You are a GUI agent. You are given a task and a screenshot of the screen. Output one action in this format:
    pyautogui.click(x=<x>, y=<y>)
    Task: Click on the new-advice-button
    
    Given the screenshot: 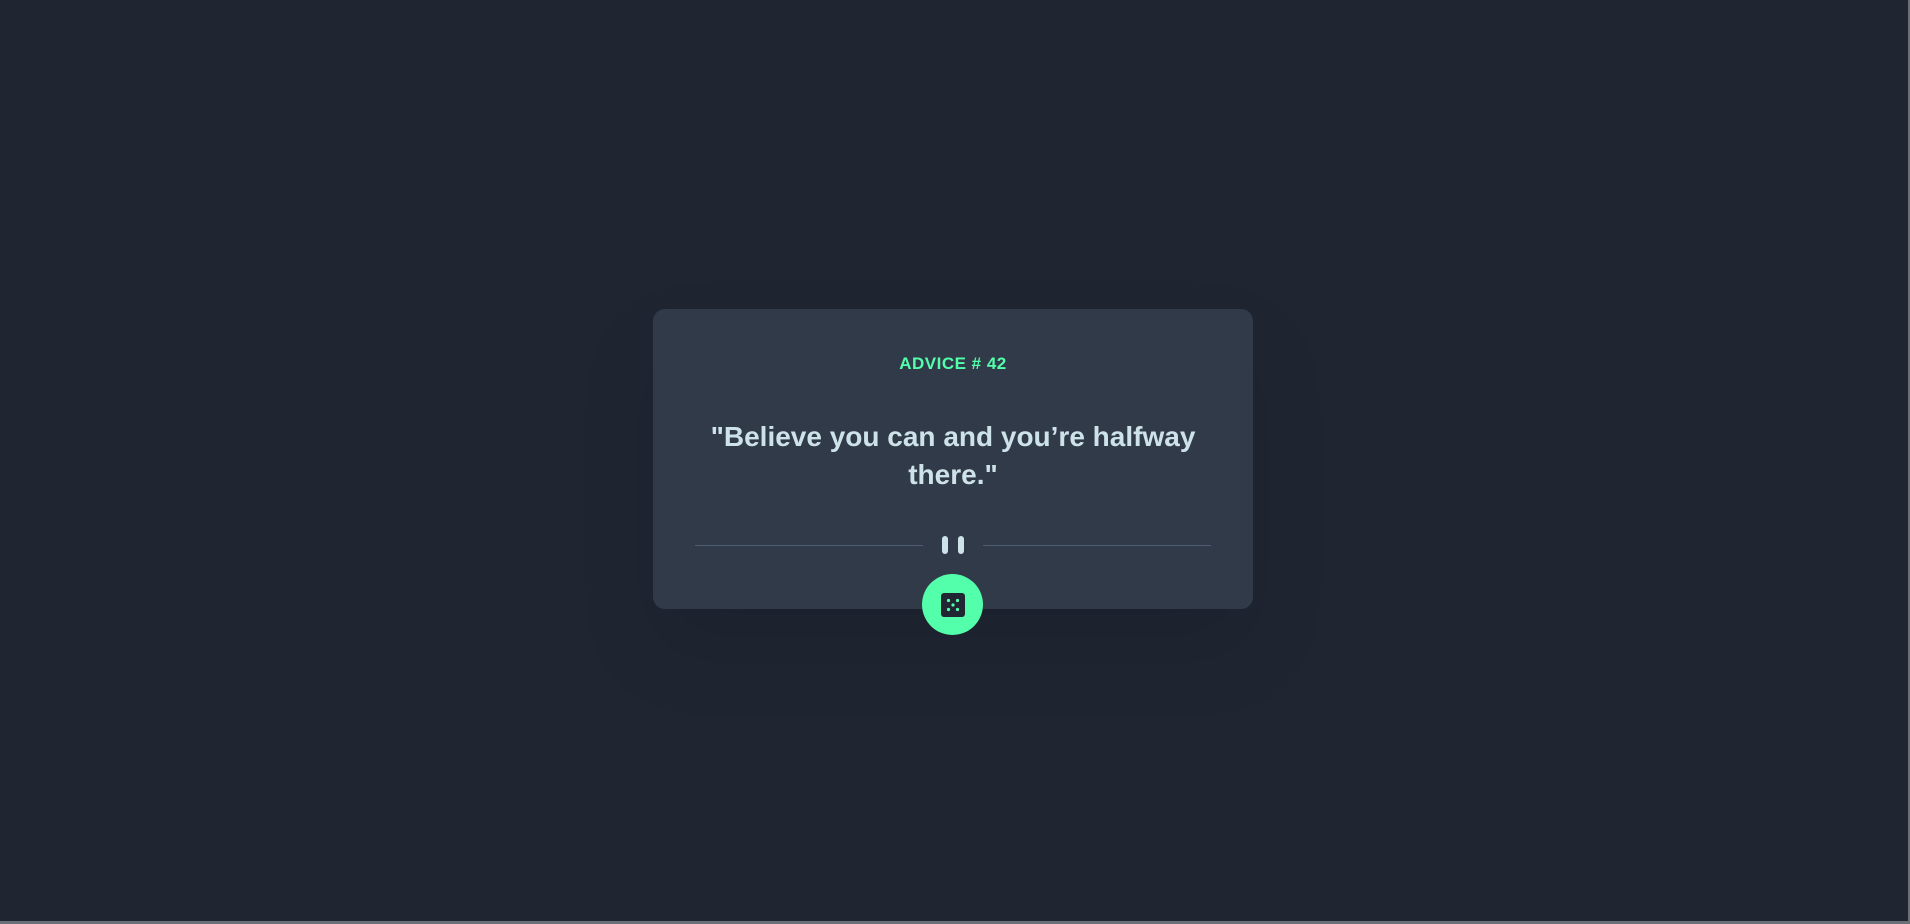 What is the action you would take?
    pyautogui.click(x=952, y=604)
    